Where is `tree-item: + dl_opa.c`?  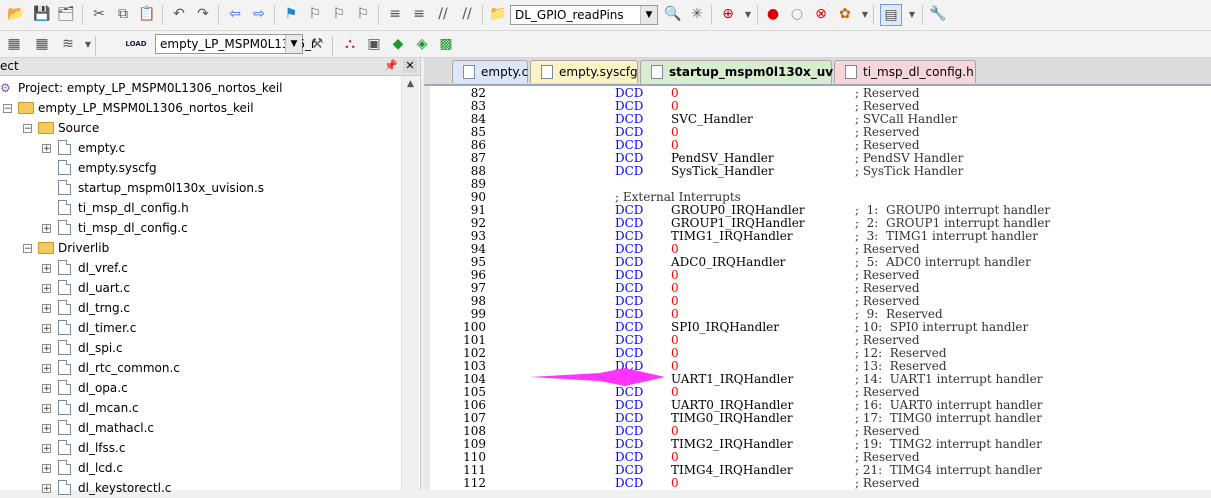
tree-item: + dl_opa.c is located at coordinates (200, 388).